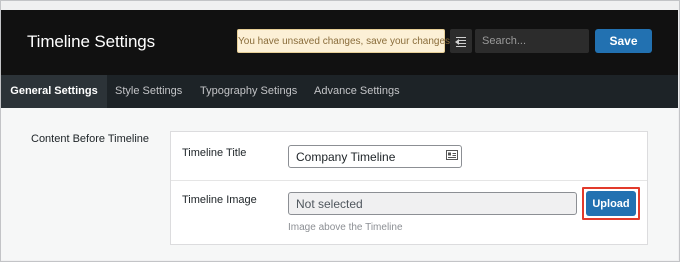 This screenshot has width=680, height=262. Describe the element at coordinates (432, 203) in the screenshot. I see `timeline-image-input` at that location.